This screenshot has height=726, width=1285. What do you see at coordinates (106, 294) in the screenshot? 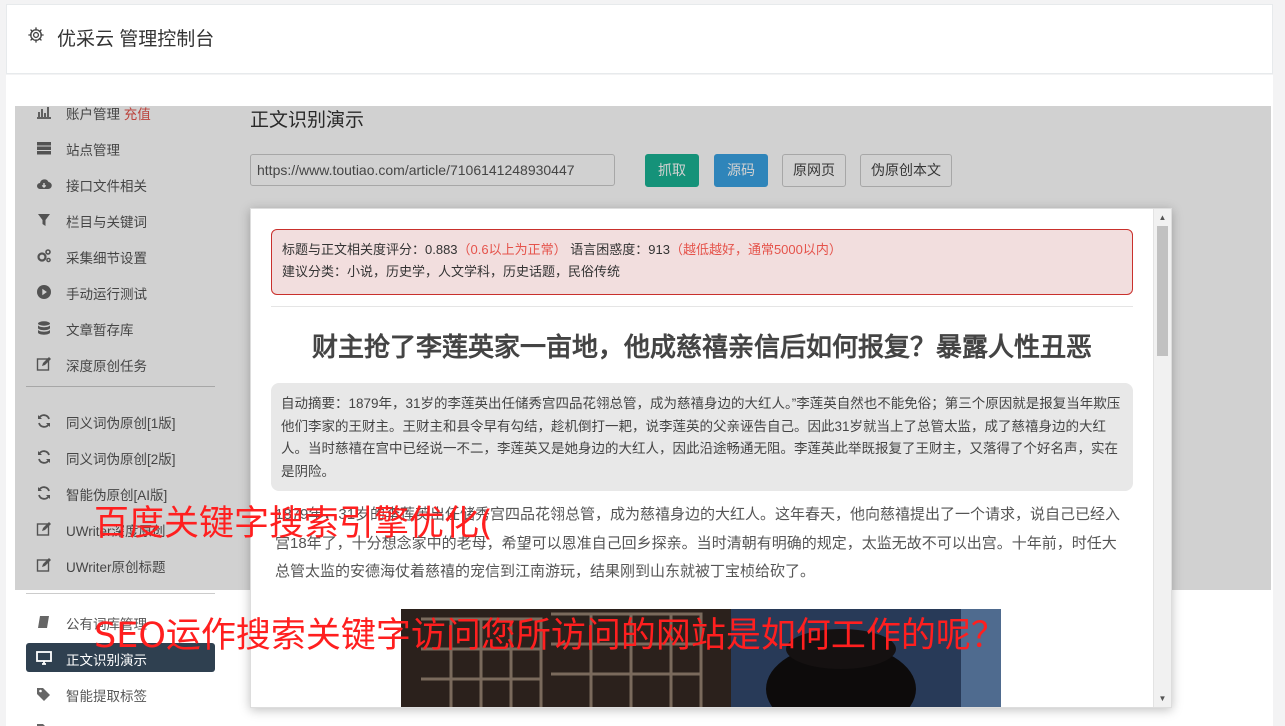
I see `sidebar-item-label: 手动运行测试` at bounding box center [106, 294].